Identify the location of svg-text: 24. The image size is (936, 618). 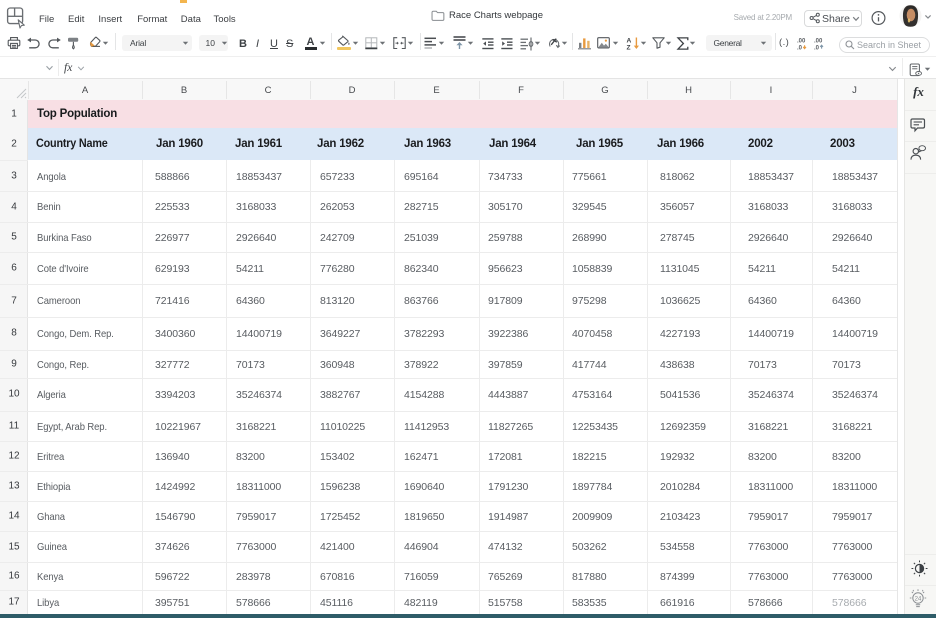
(918, 599).